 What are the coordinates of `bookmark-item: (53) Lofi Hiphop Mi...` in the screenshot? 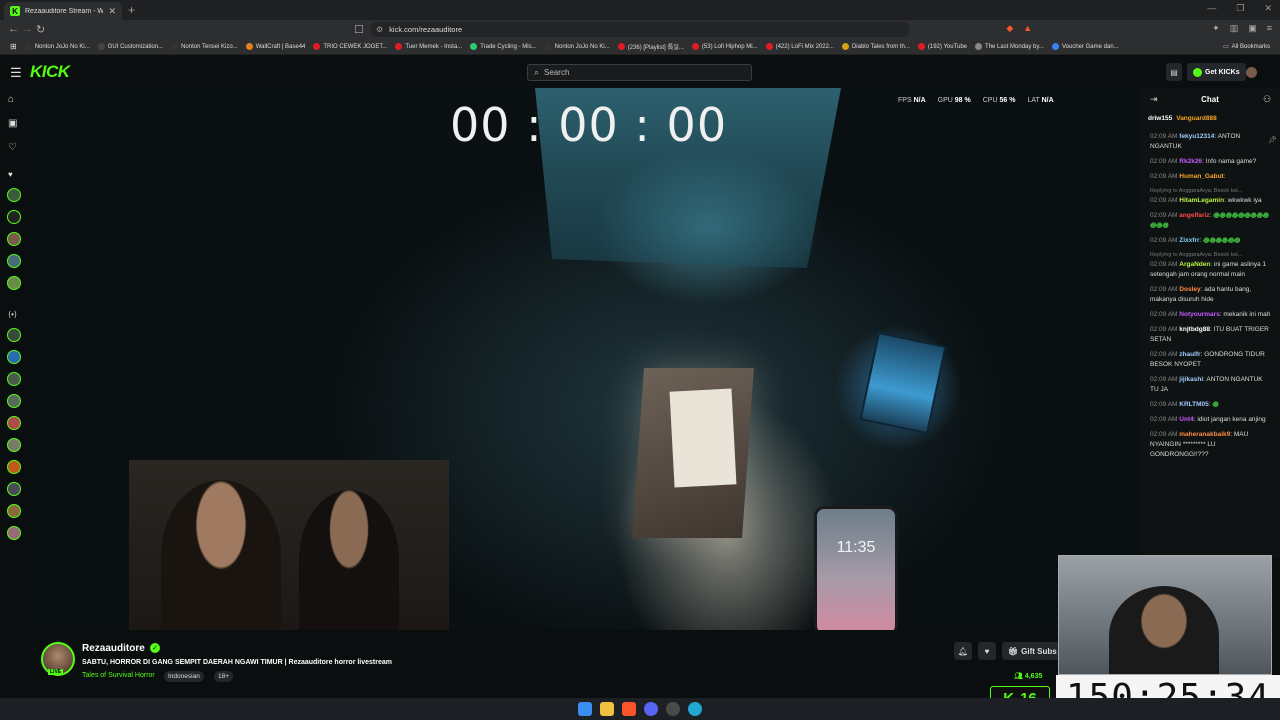 It's located at (725, 46).